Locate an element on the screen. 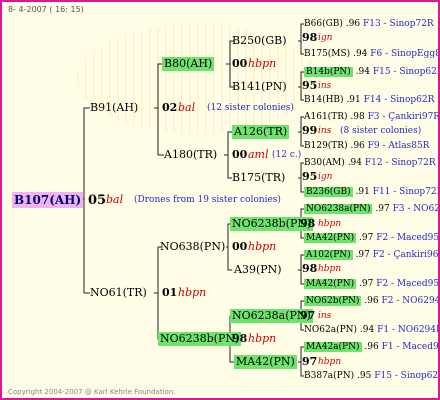 Image resolution: width=440 pixels, height=400 pixels. gen4-queen: NO62a(PN) .94 F1 - NO6294R is located at coordinates (371, 330).